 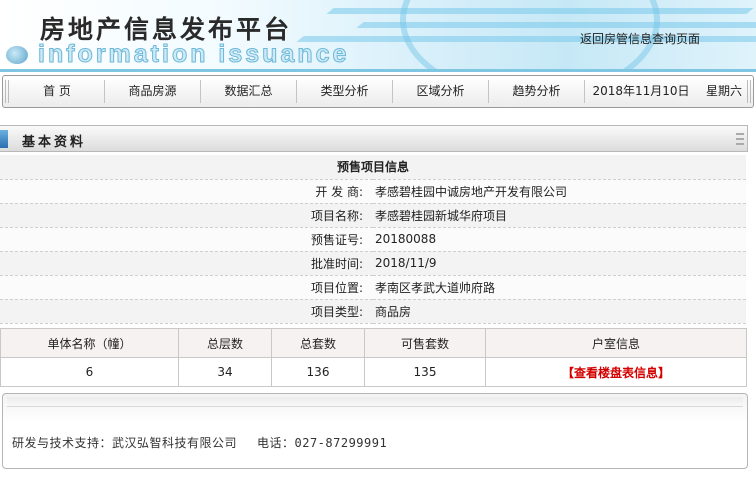 I want to click on total-units-cell: 136, so click(x=318, y=372).